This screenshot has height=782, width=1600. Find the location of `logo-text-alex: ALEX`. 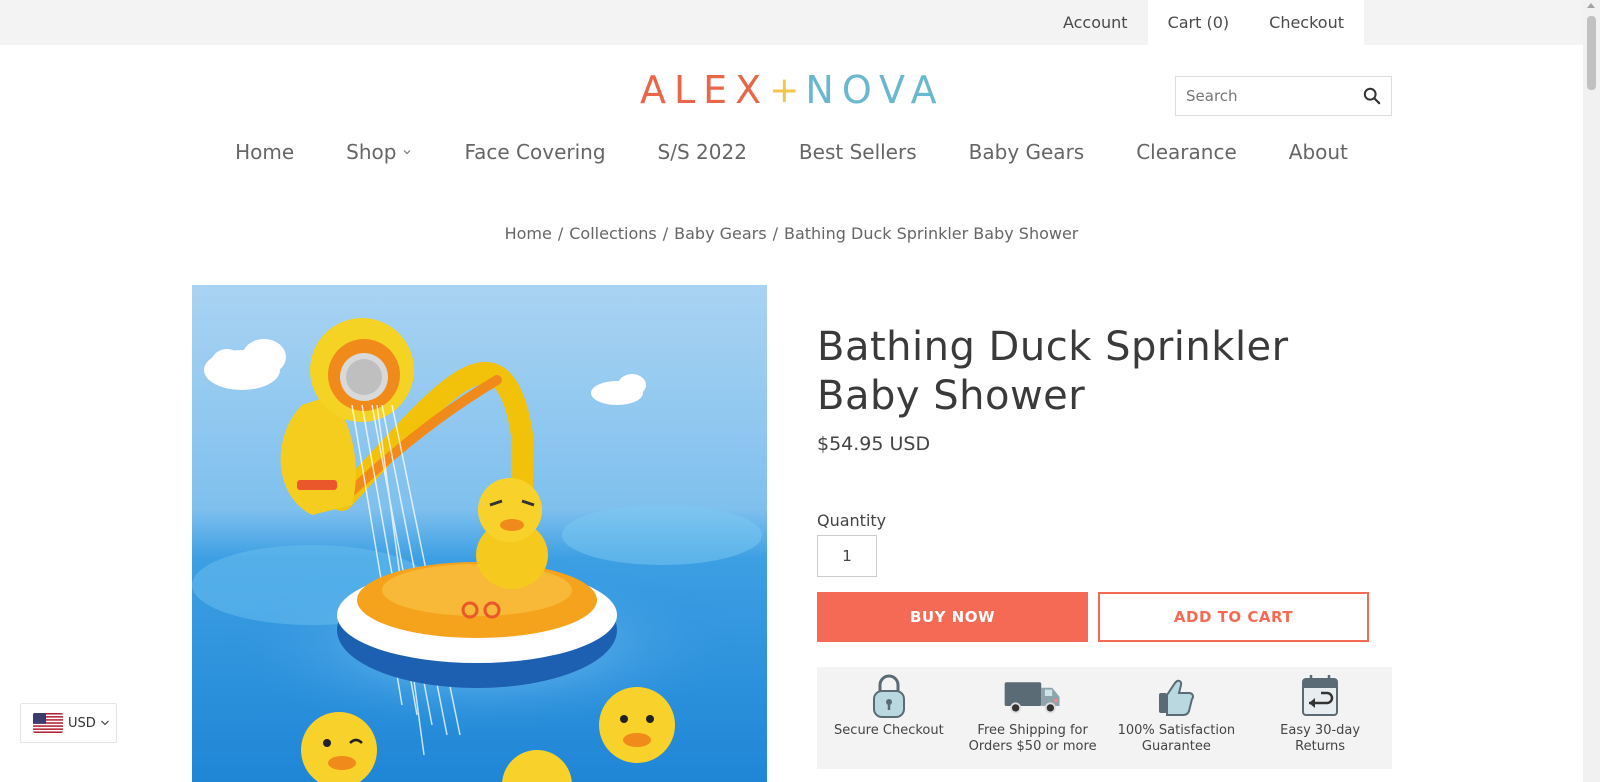

logo-text-alex: ALEX is located at coordinates (705, 90).